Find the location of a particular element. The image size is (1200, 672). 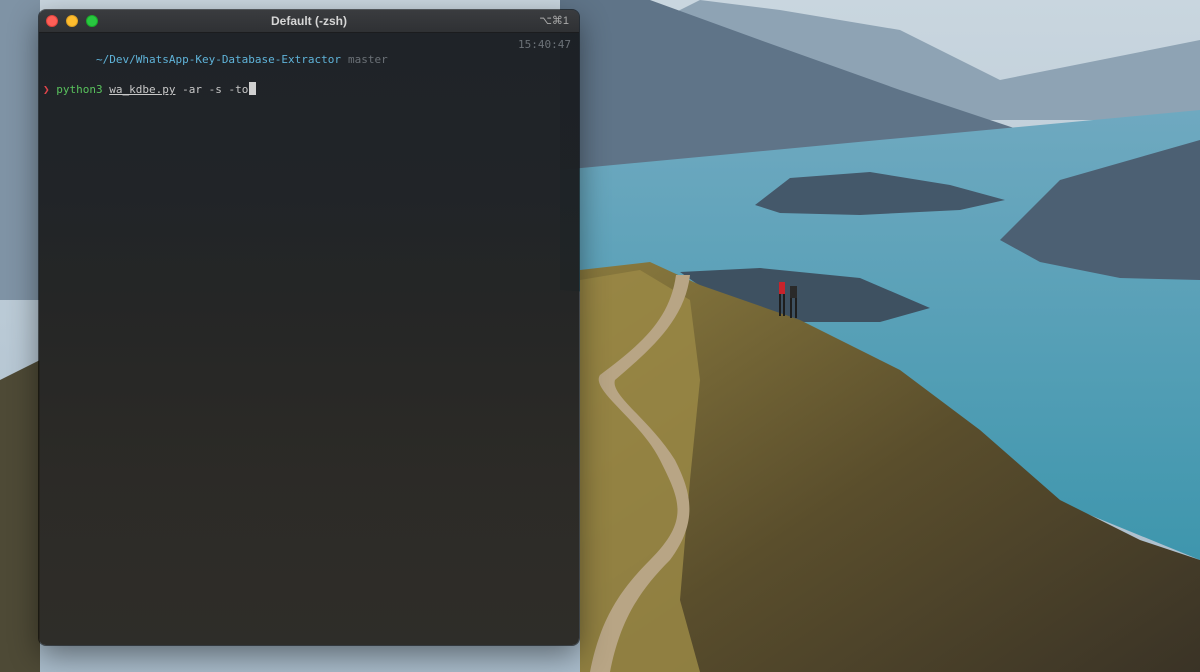

current-directory: ~/Dev/WhatsApp-Key-Database-Extractor is located at coordinates (218, 59).